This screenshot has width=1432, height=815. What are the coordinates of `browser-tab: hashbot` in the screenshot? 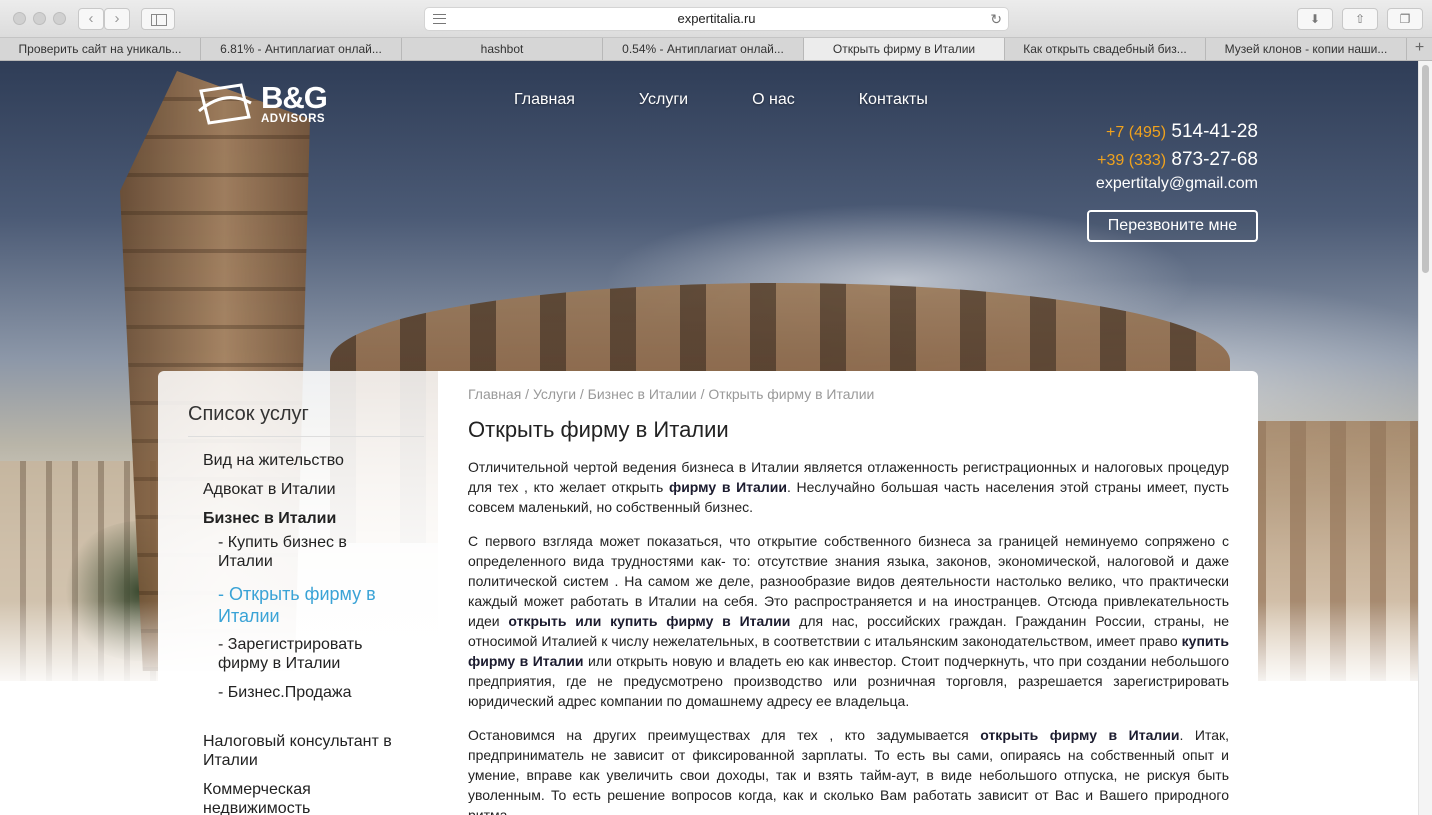 It's located at (502, 49).